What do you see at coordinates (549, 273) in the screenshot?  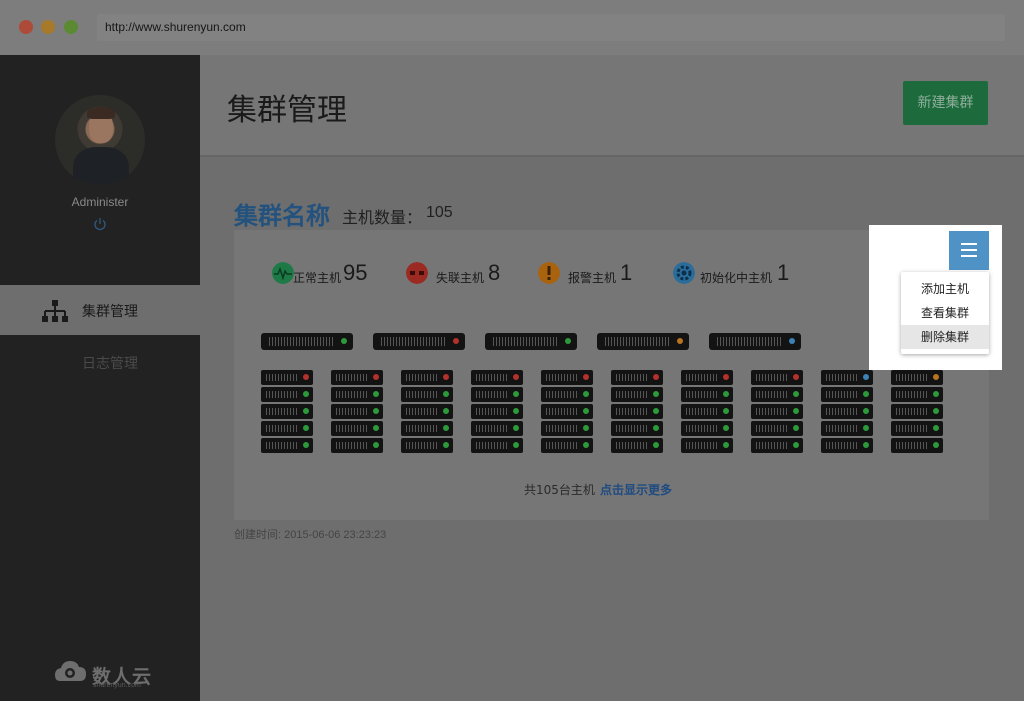 I see `alert-icon` at bounding box center [549, 273].